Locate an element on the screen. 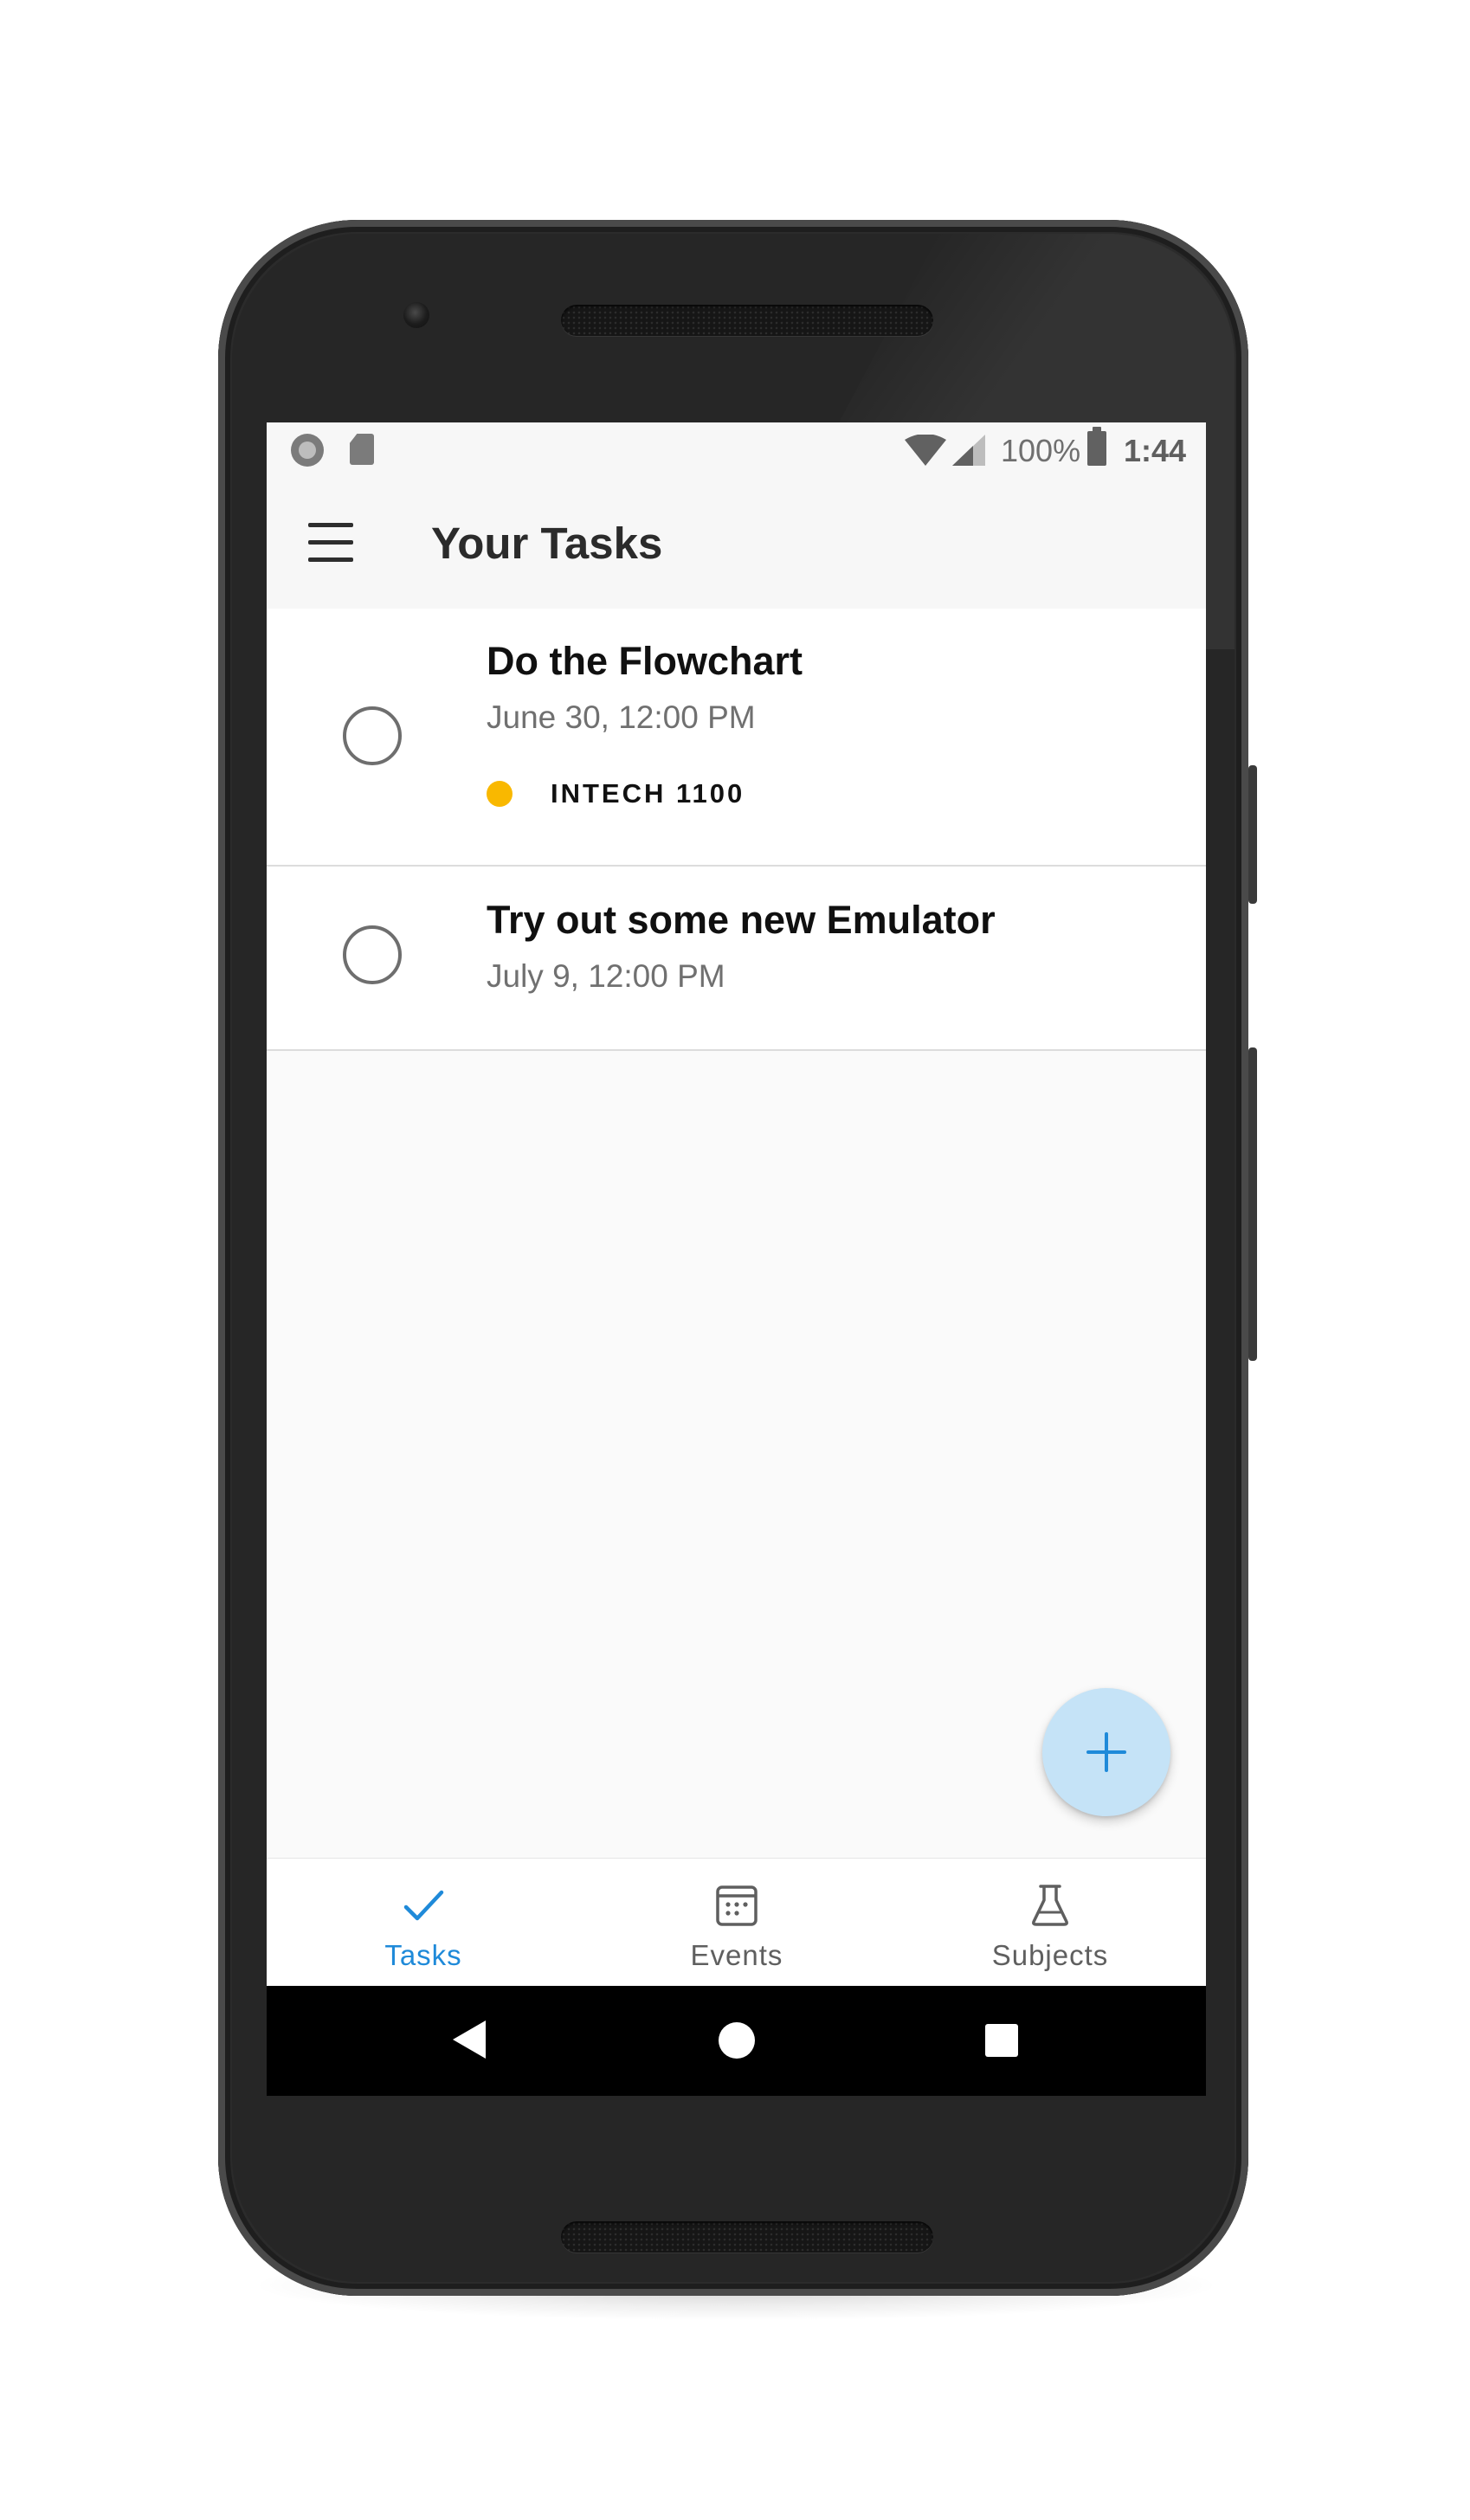 The image size is (1470, 2520). tab-label: Tasks is located at coordinates (423, 1955).